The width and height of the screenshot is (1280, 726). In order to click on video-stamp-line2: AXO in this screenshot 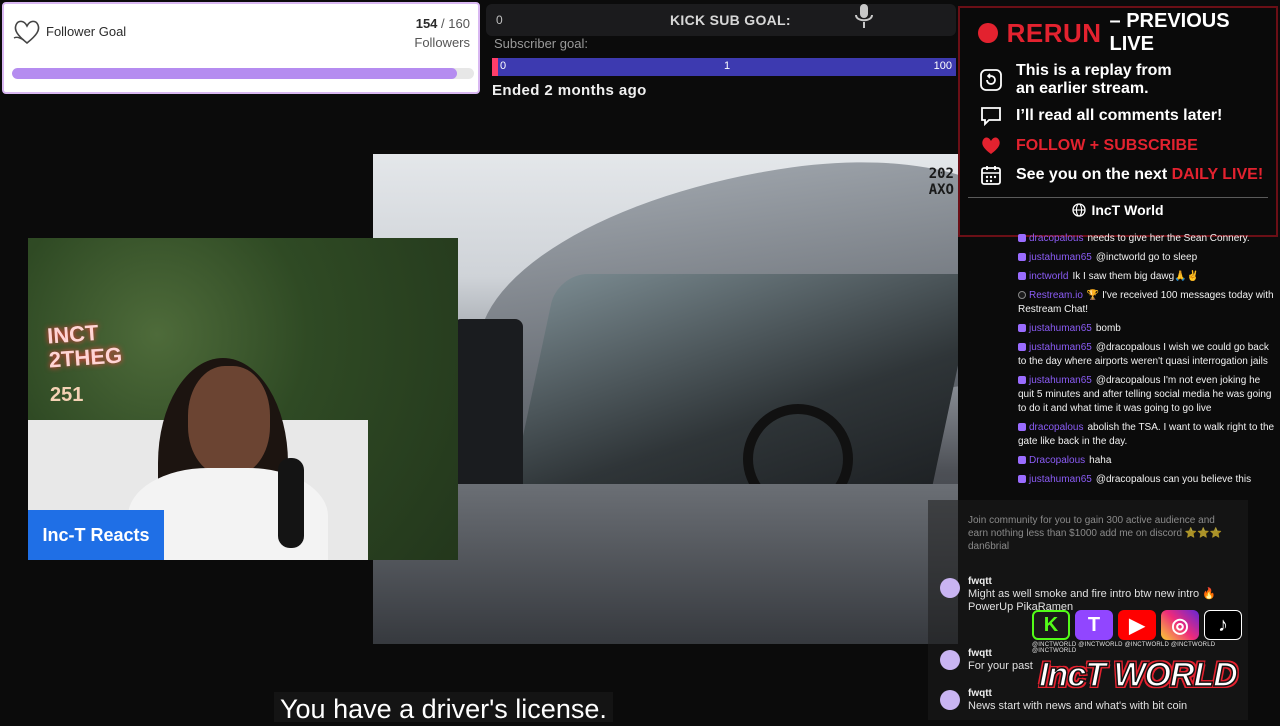, I will do `click(941, 190)`.